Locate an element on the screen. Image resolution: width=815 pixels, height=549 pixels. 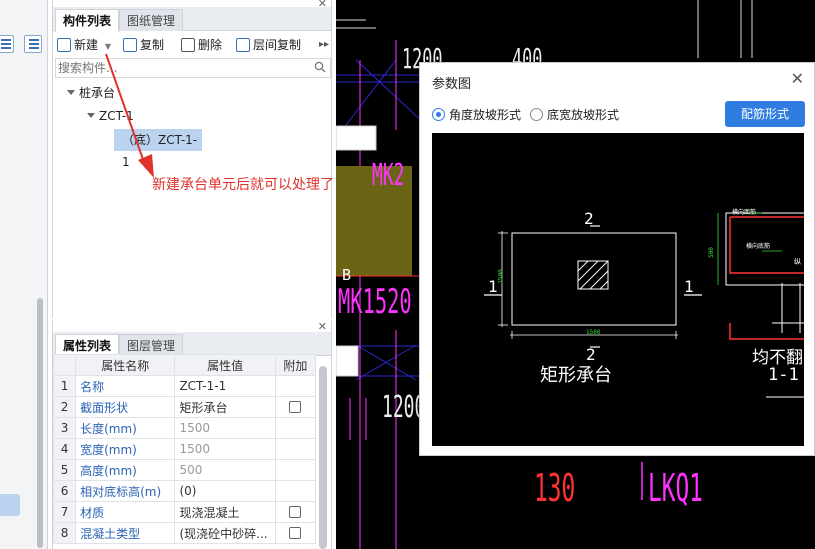
drawing-dim-side: 1500 is located at coordinates (501, 276).